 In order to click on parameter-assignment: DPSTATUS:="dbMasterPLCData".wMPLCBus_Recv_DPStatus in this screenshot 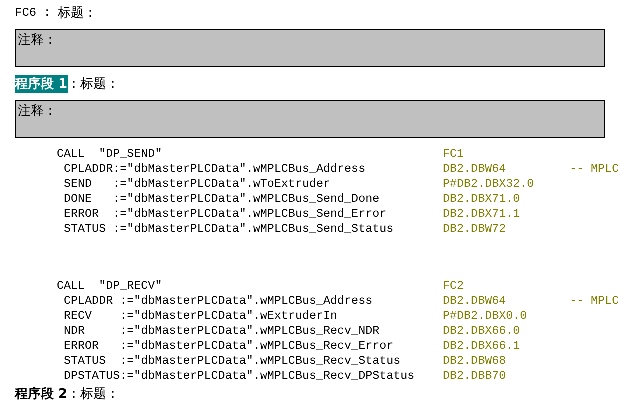, I will do `click(240, 375)`.